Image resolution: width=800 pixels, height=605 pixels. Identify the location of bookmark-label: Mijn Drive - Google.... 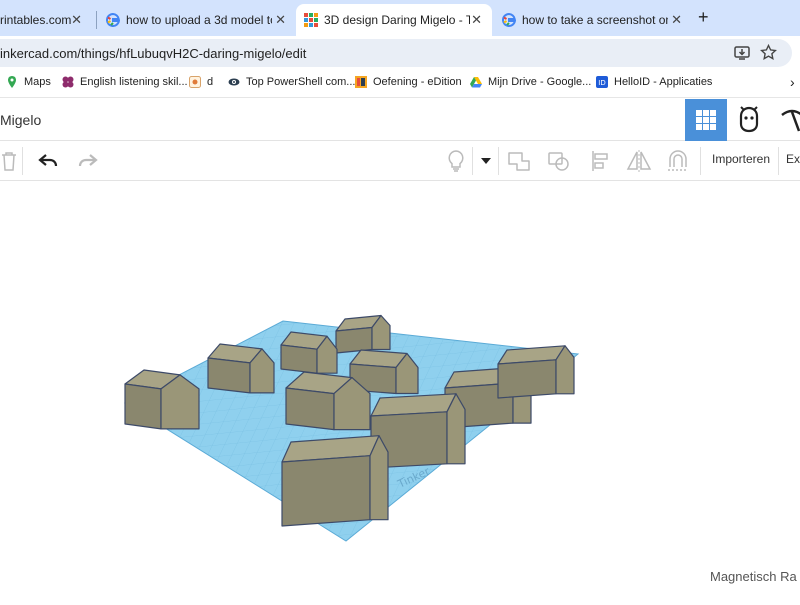
(540, 82).